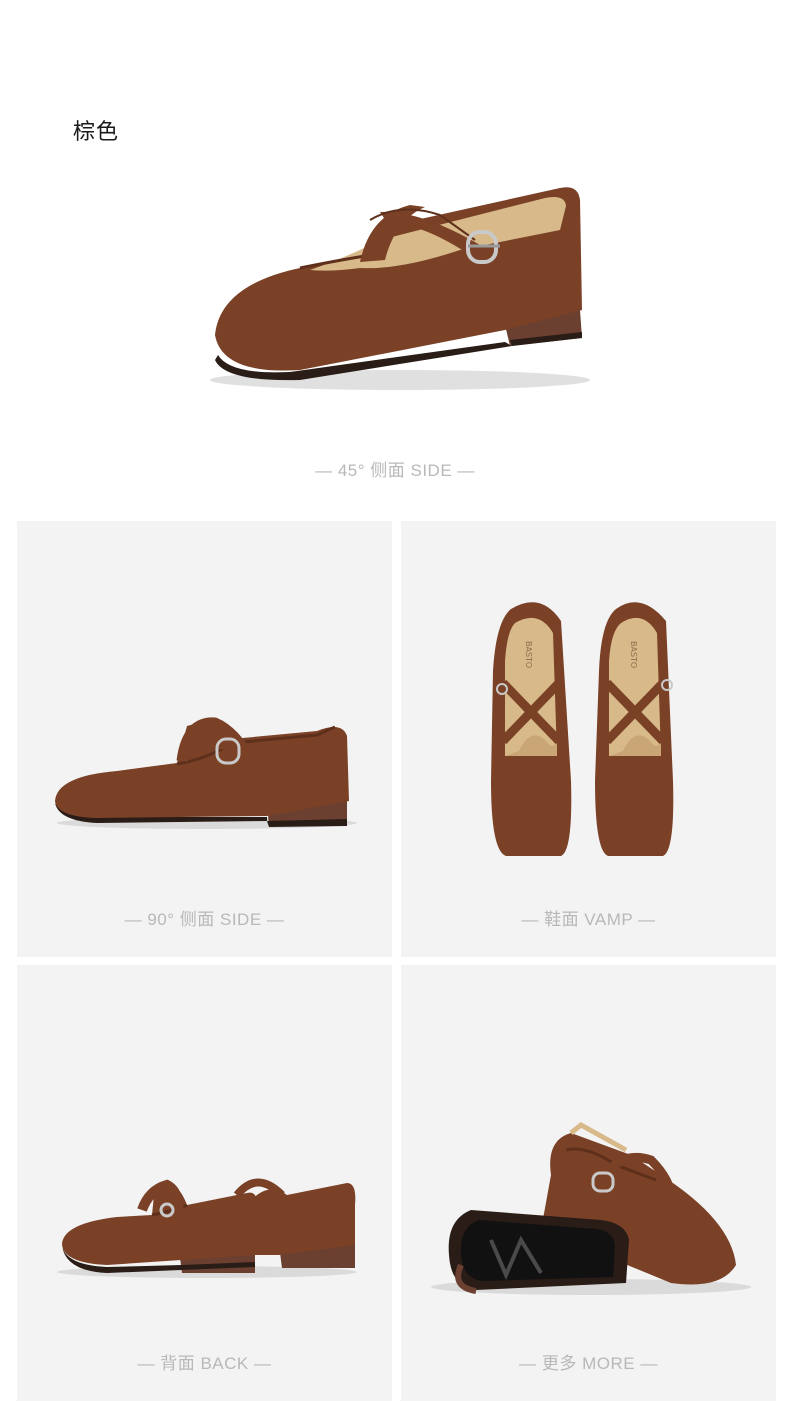 The height and width of the screenshot is (1402, 790). Describe the element at coordinates (204, 919) in the screenshot. I see `caption-90-side: — 90° 侧面 SIDE —` at that location.